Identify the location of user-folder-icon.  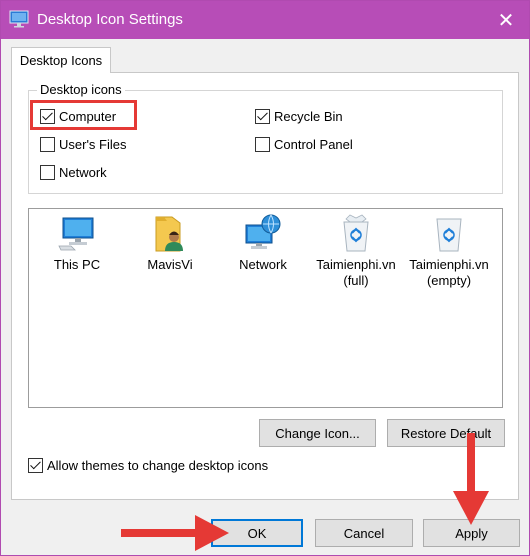
(169, 234).